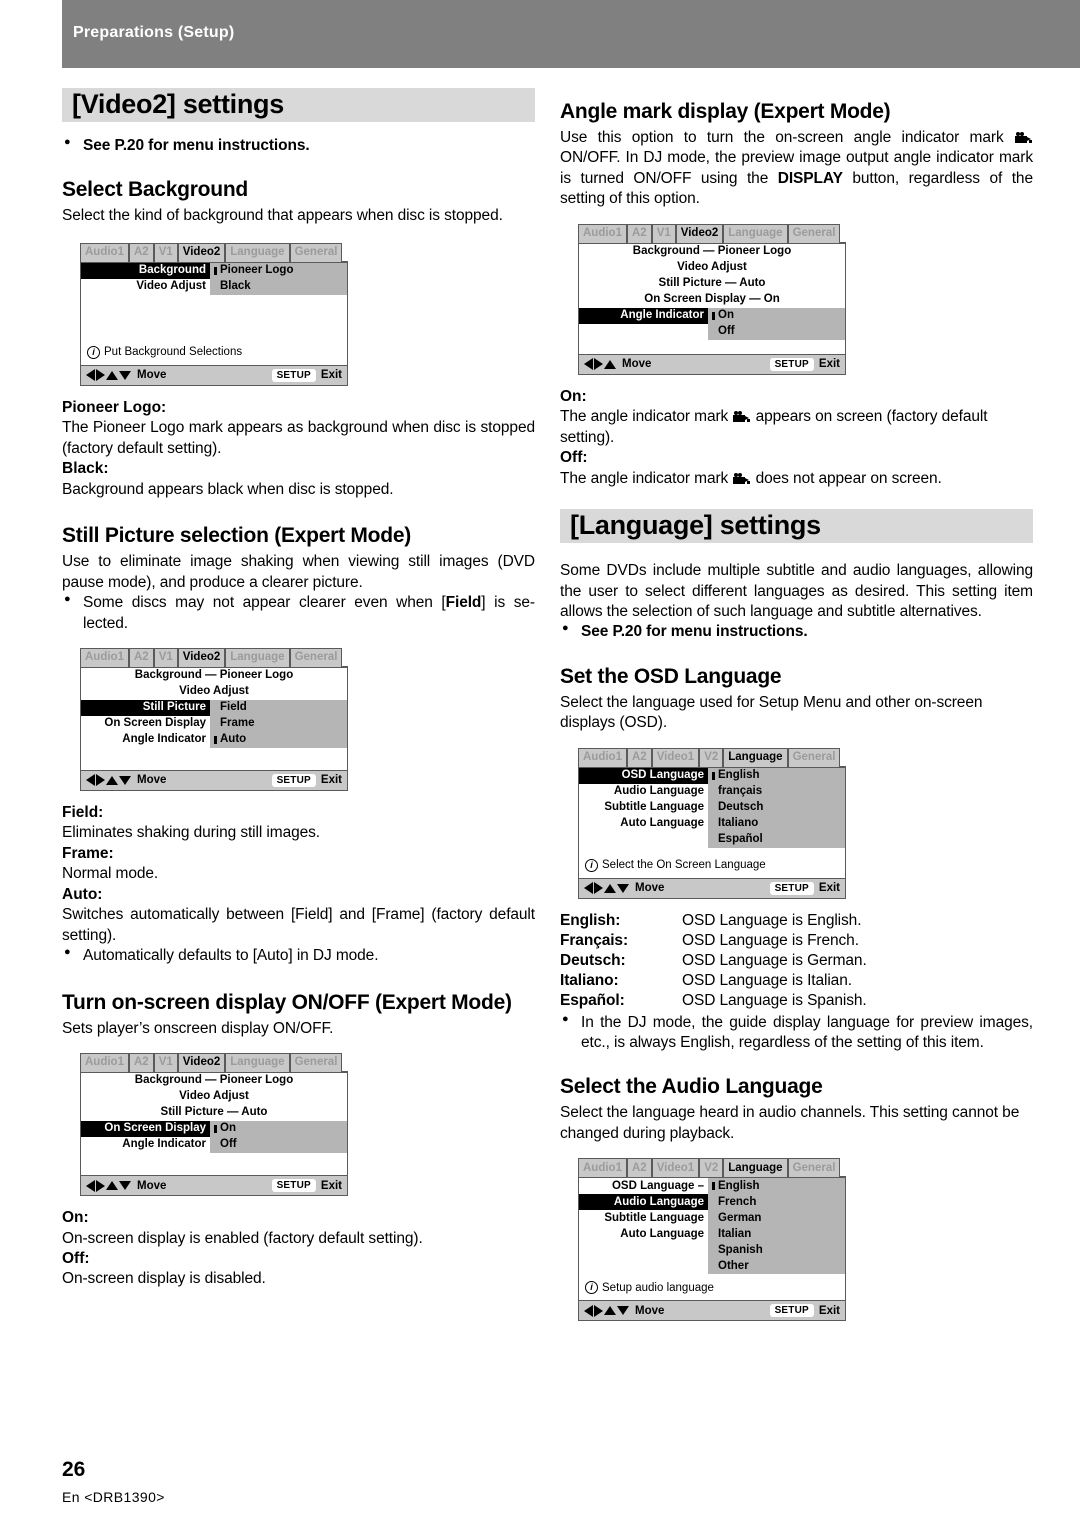  Describe the element at coordinates (278, 286) in the screenshot. I see `osd-row-value: Black` at that location.